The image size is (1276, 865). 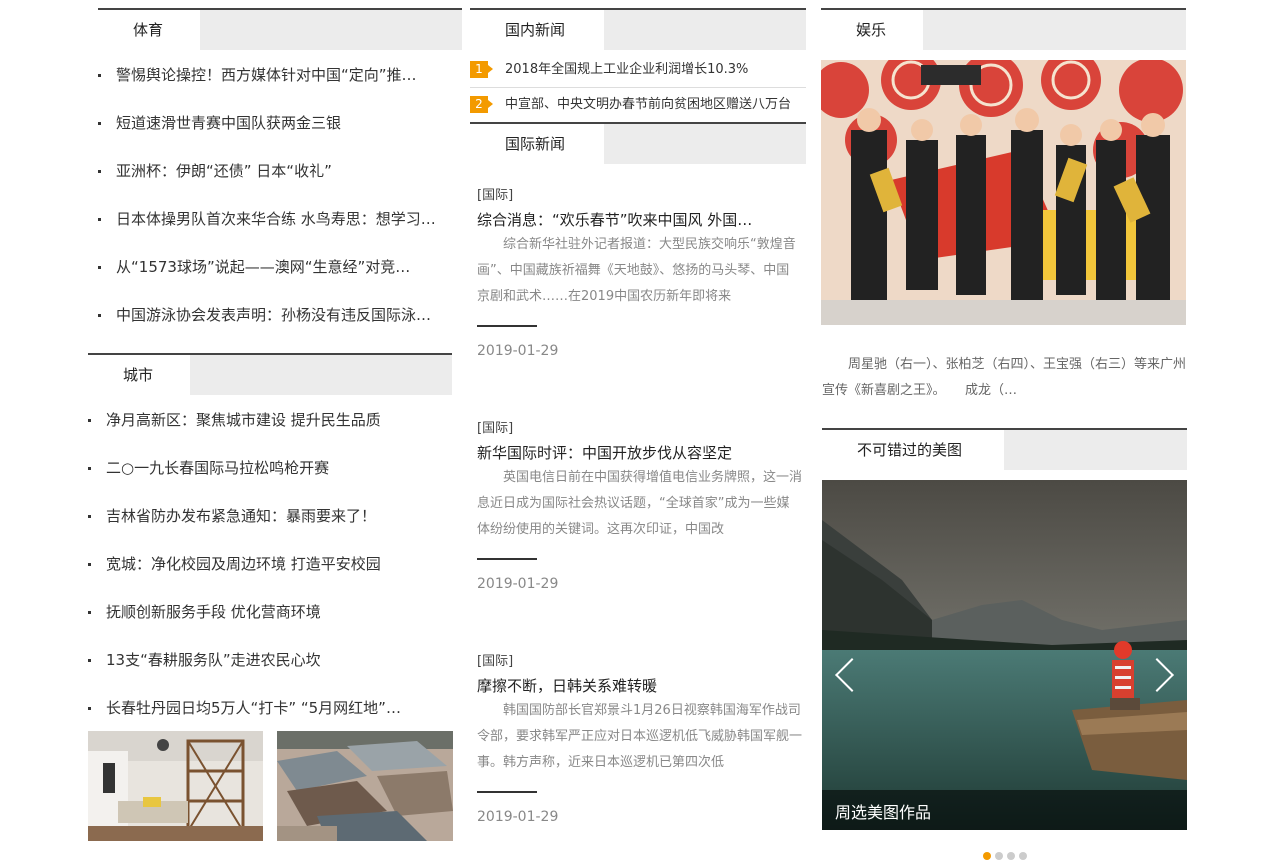 I want to click on domestic-heading: 国内新闻, so click(x=535, y=30).